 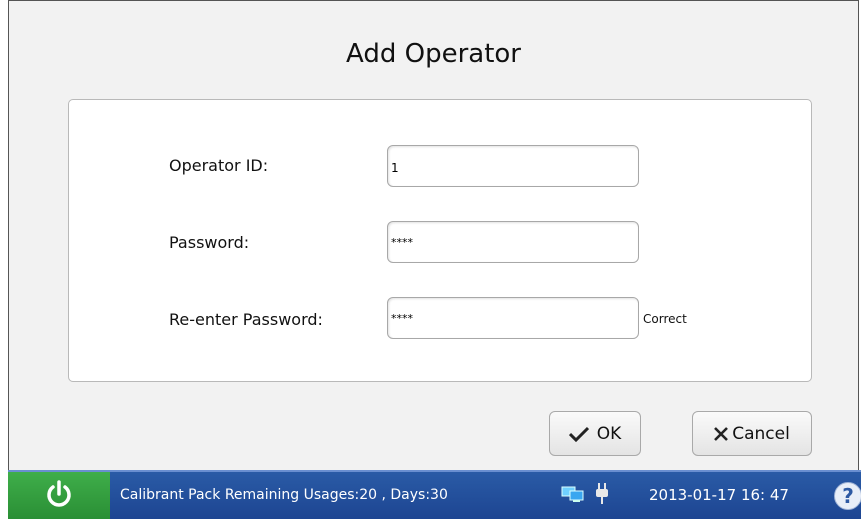 I want to click on reenter-password-input, so click(x=513, y=318).